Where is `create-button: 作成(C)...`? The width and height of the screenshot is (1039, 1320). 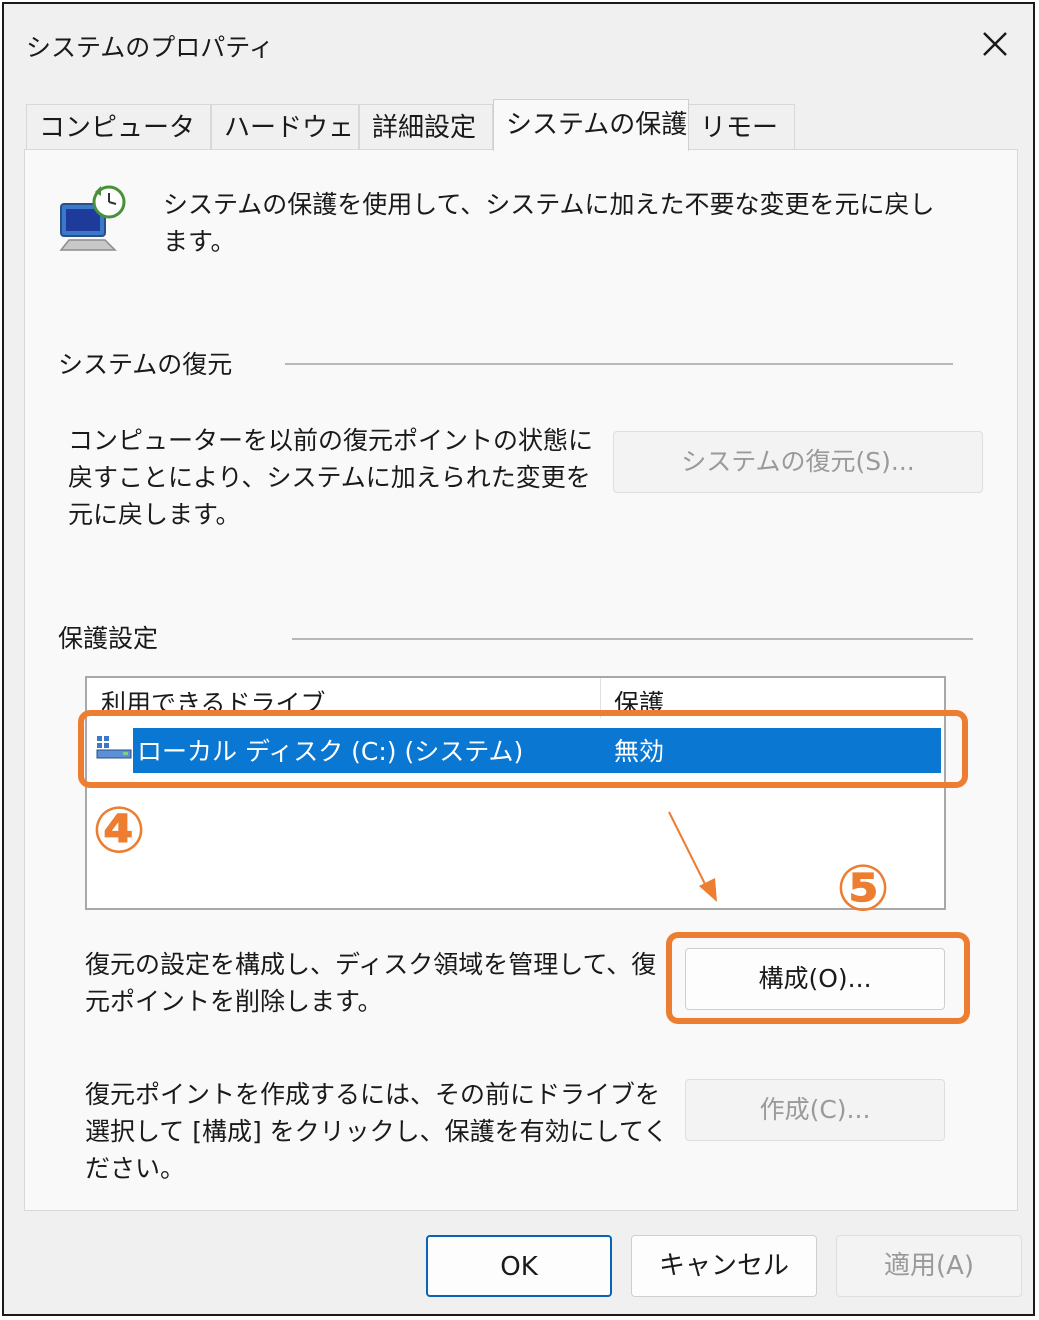 create-button: 作成(C)... is located at coordinates (815, 1110).